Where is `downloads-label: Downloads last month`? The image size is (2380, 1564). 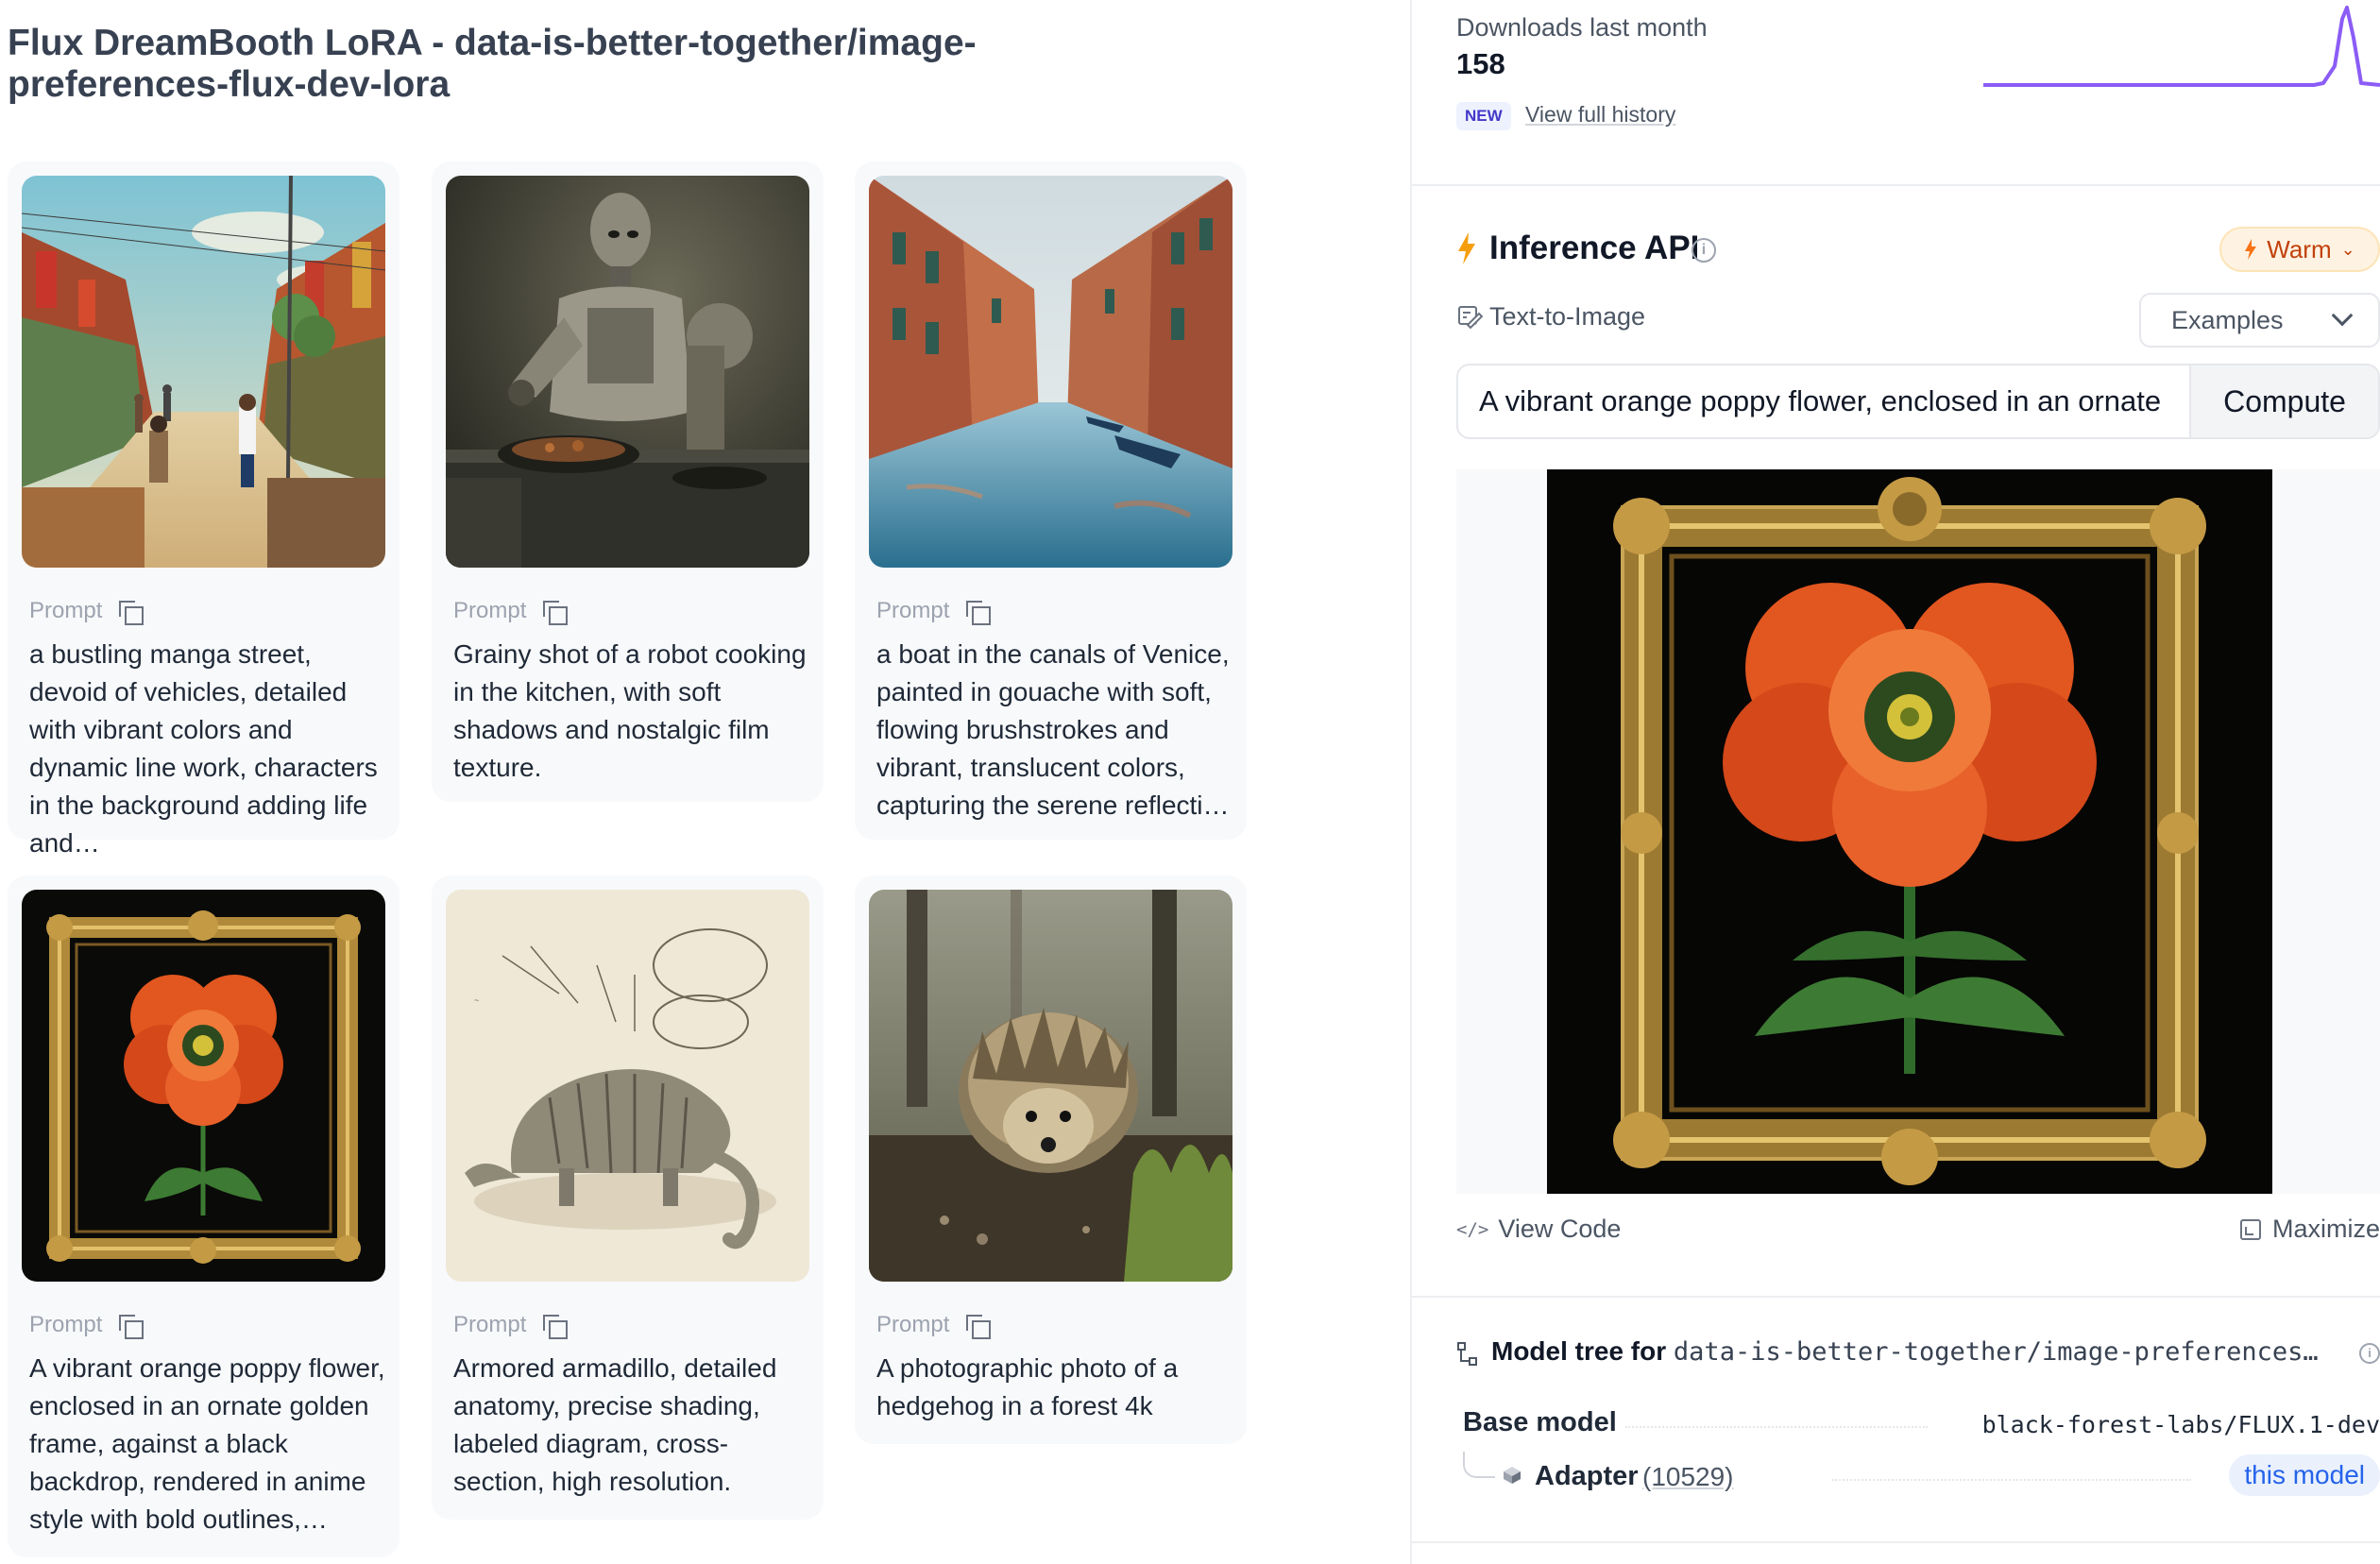
downloads-label: Downloads last month is located at coordinates (1582, 27).